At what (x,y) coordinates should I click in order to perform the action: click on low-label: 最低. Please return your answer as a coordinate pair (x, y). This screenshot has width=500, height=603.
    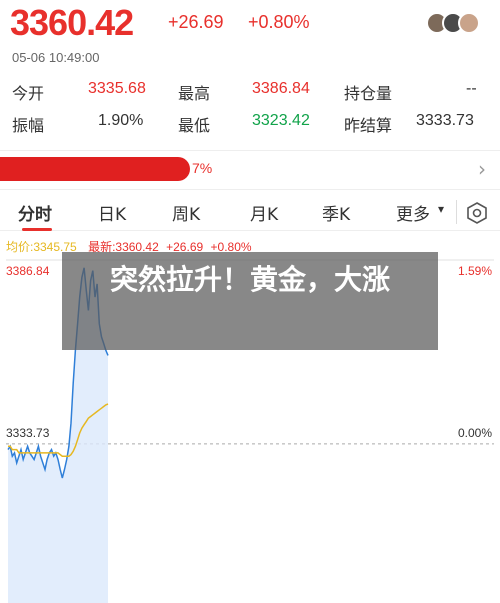
    Looking at the image, I should click on (194, 125).